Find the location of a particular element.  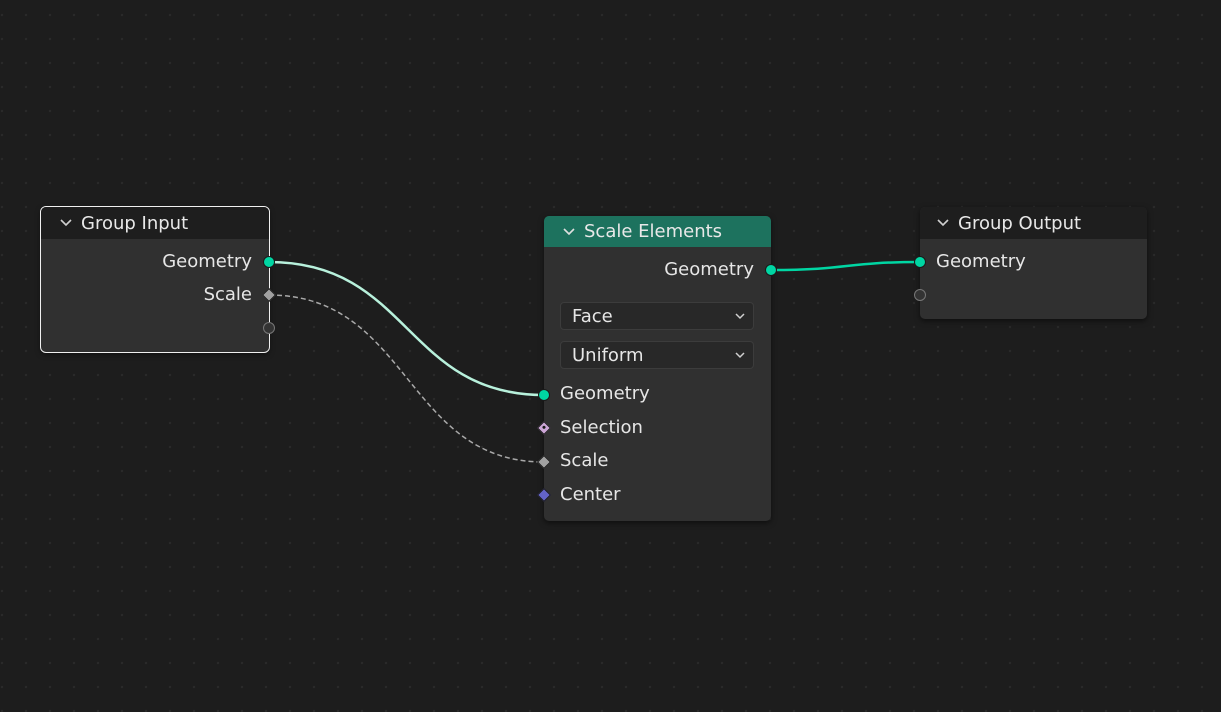

link-geometry-input is located at coordinates (406, 328).